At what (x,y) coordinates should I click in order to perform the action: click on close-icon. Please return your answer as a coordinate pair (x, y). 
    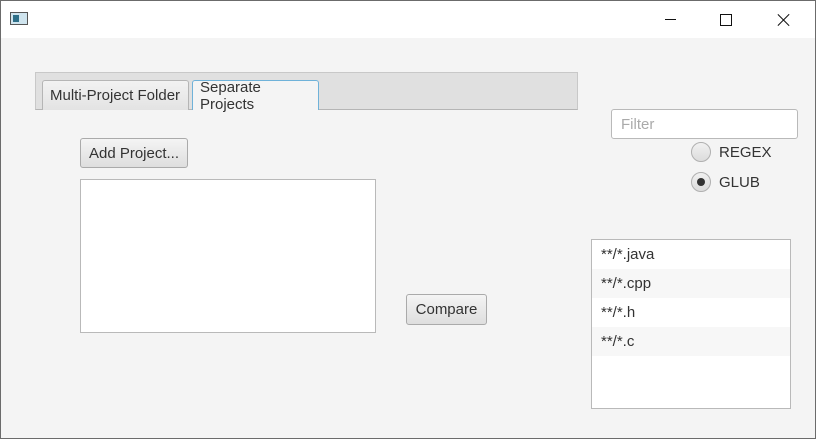
    Looking at the image, I should click on (784, 20).